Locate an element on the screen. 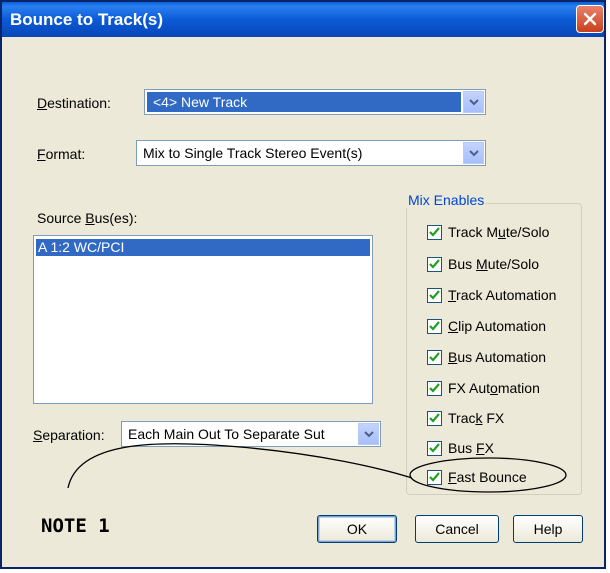  checkbox-clip-automation: Clip Automation is located at coordinates (486, 326).